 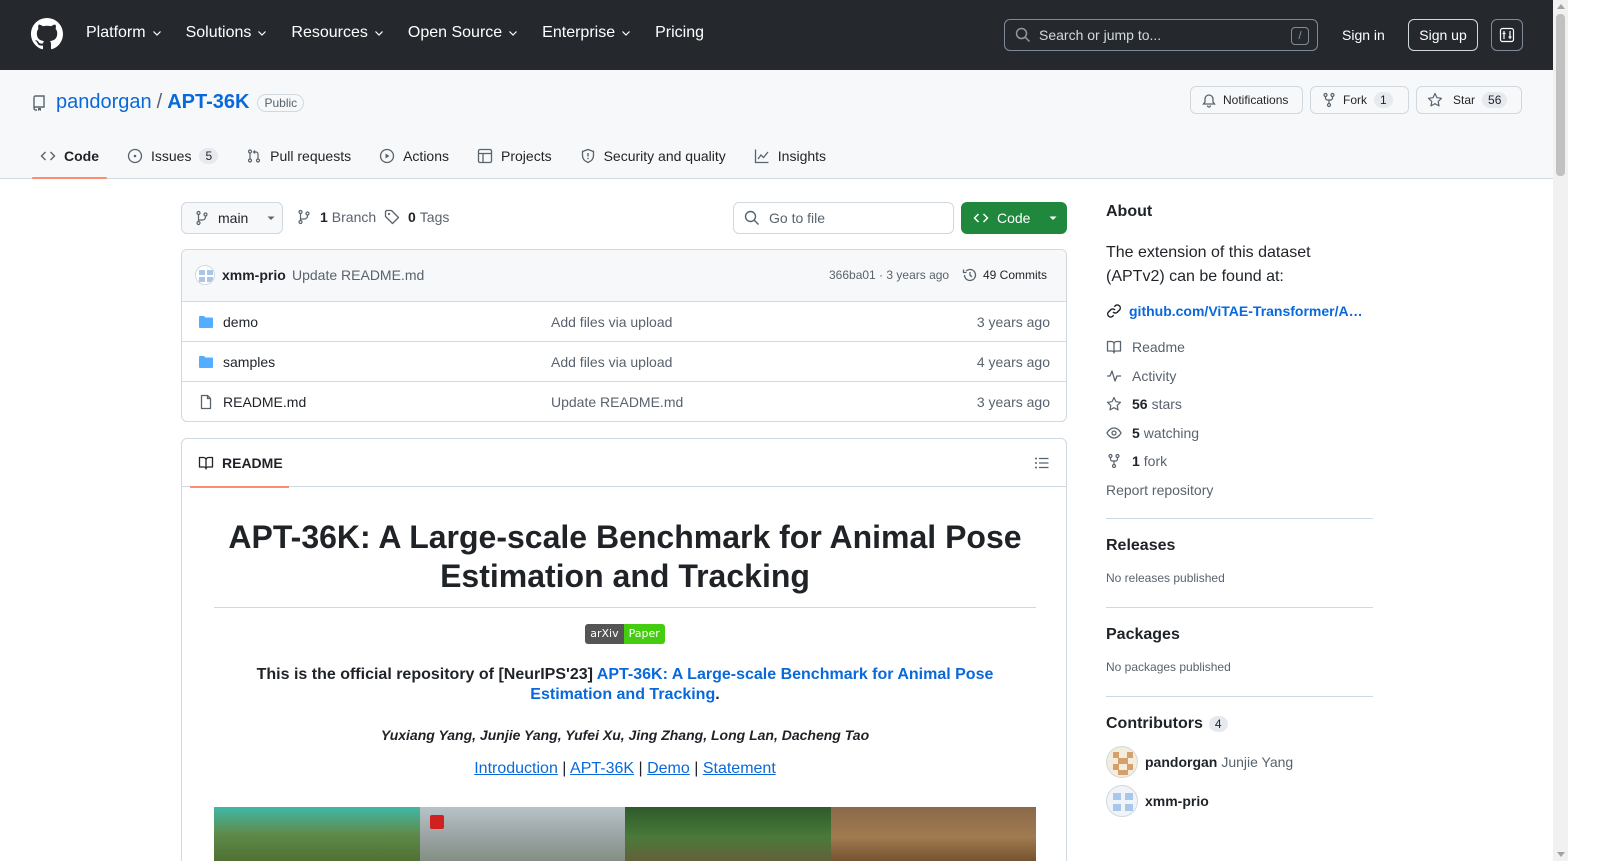 I want to click on nav-solutions: Solutions, so click(x=227, y=33).